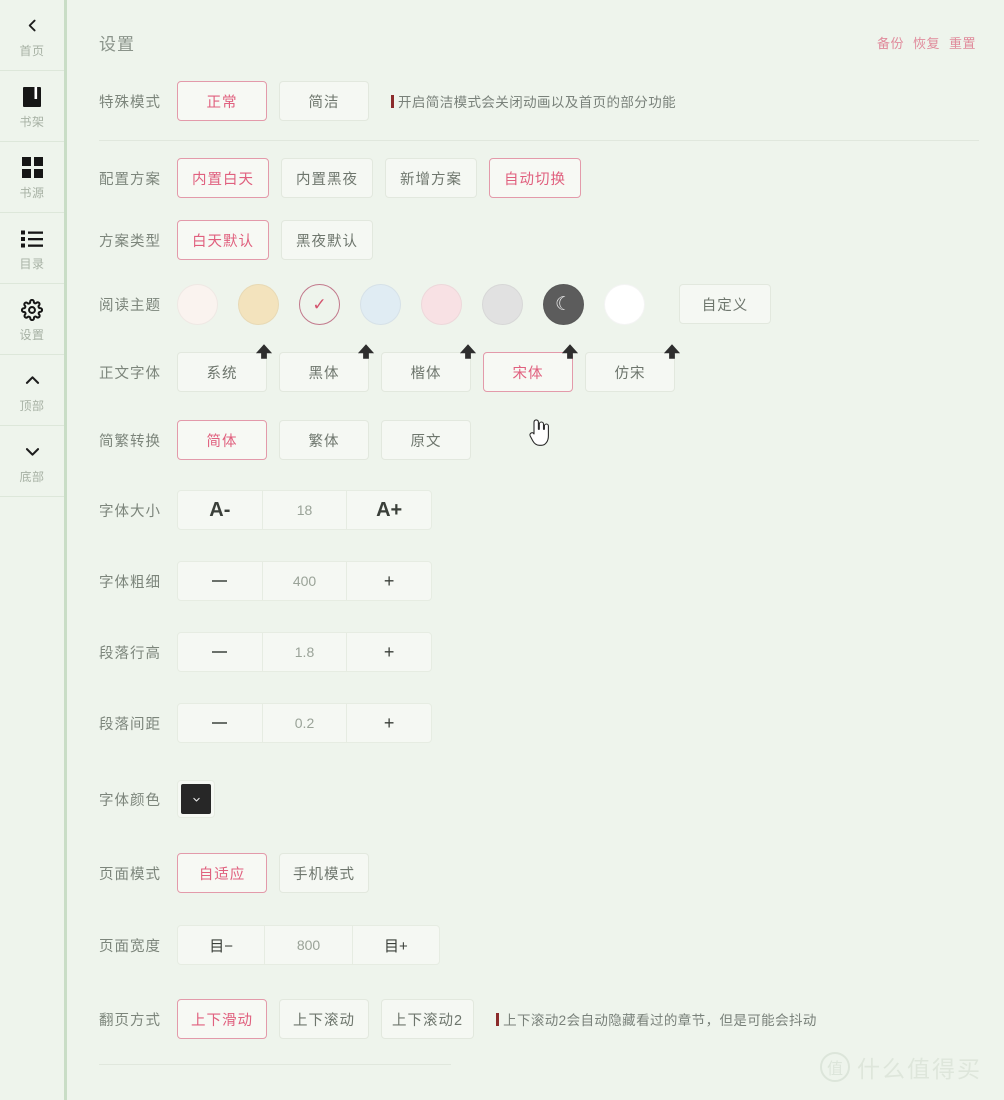 Image resolution: width=1004 pixels, height=1100 pixels. Describe the element at coordinates (32, 334) in the screenshot. I see `sidebar-item-label: 设置` at that location.